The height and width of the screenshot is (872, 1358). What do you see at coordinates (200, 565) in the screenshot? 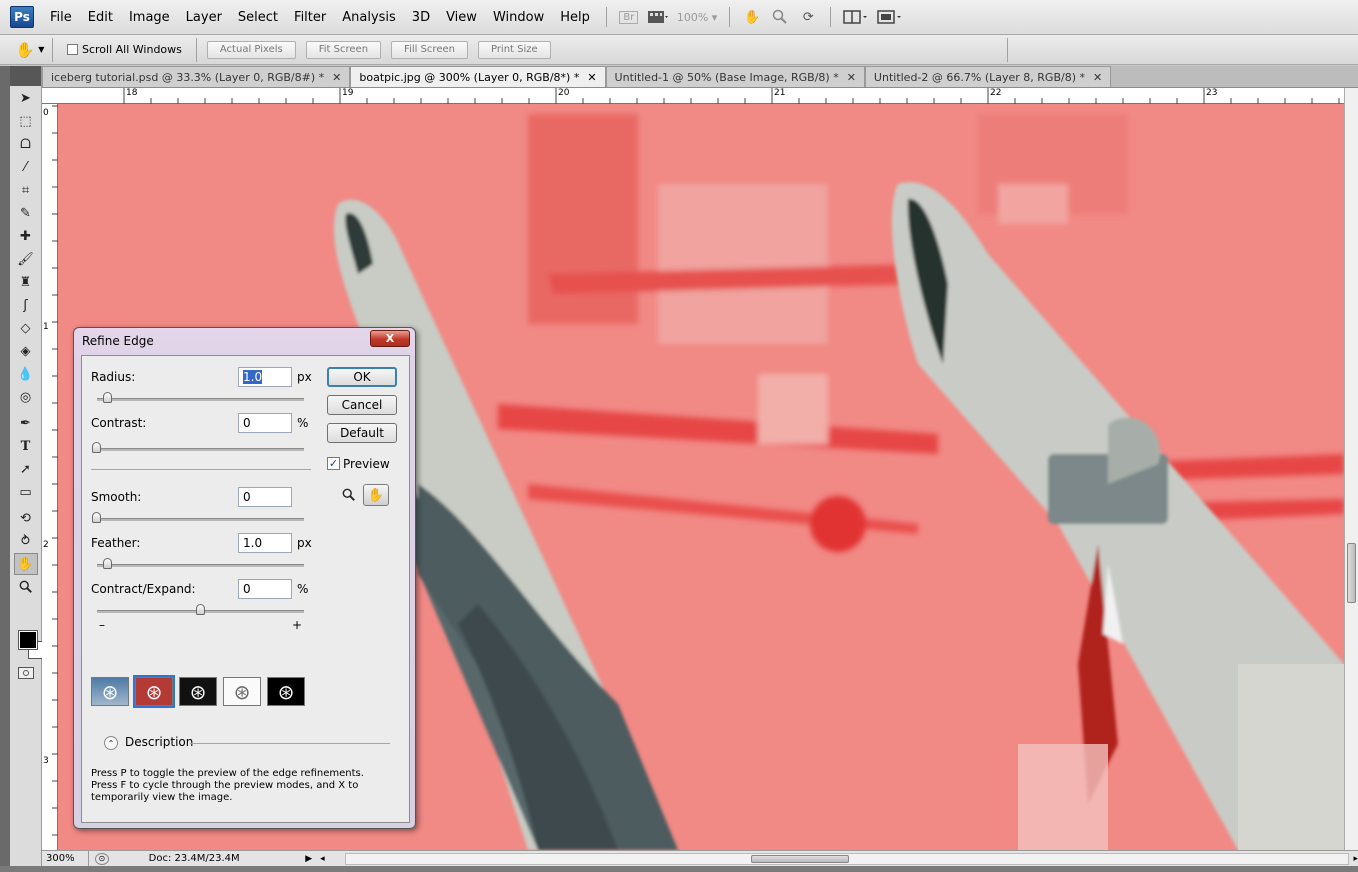
I see `feather-slider-track` at bounding box center [200, 565].